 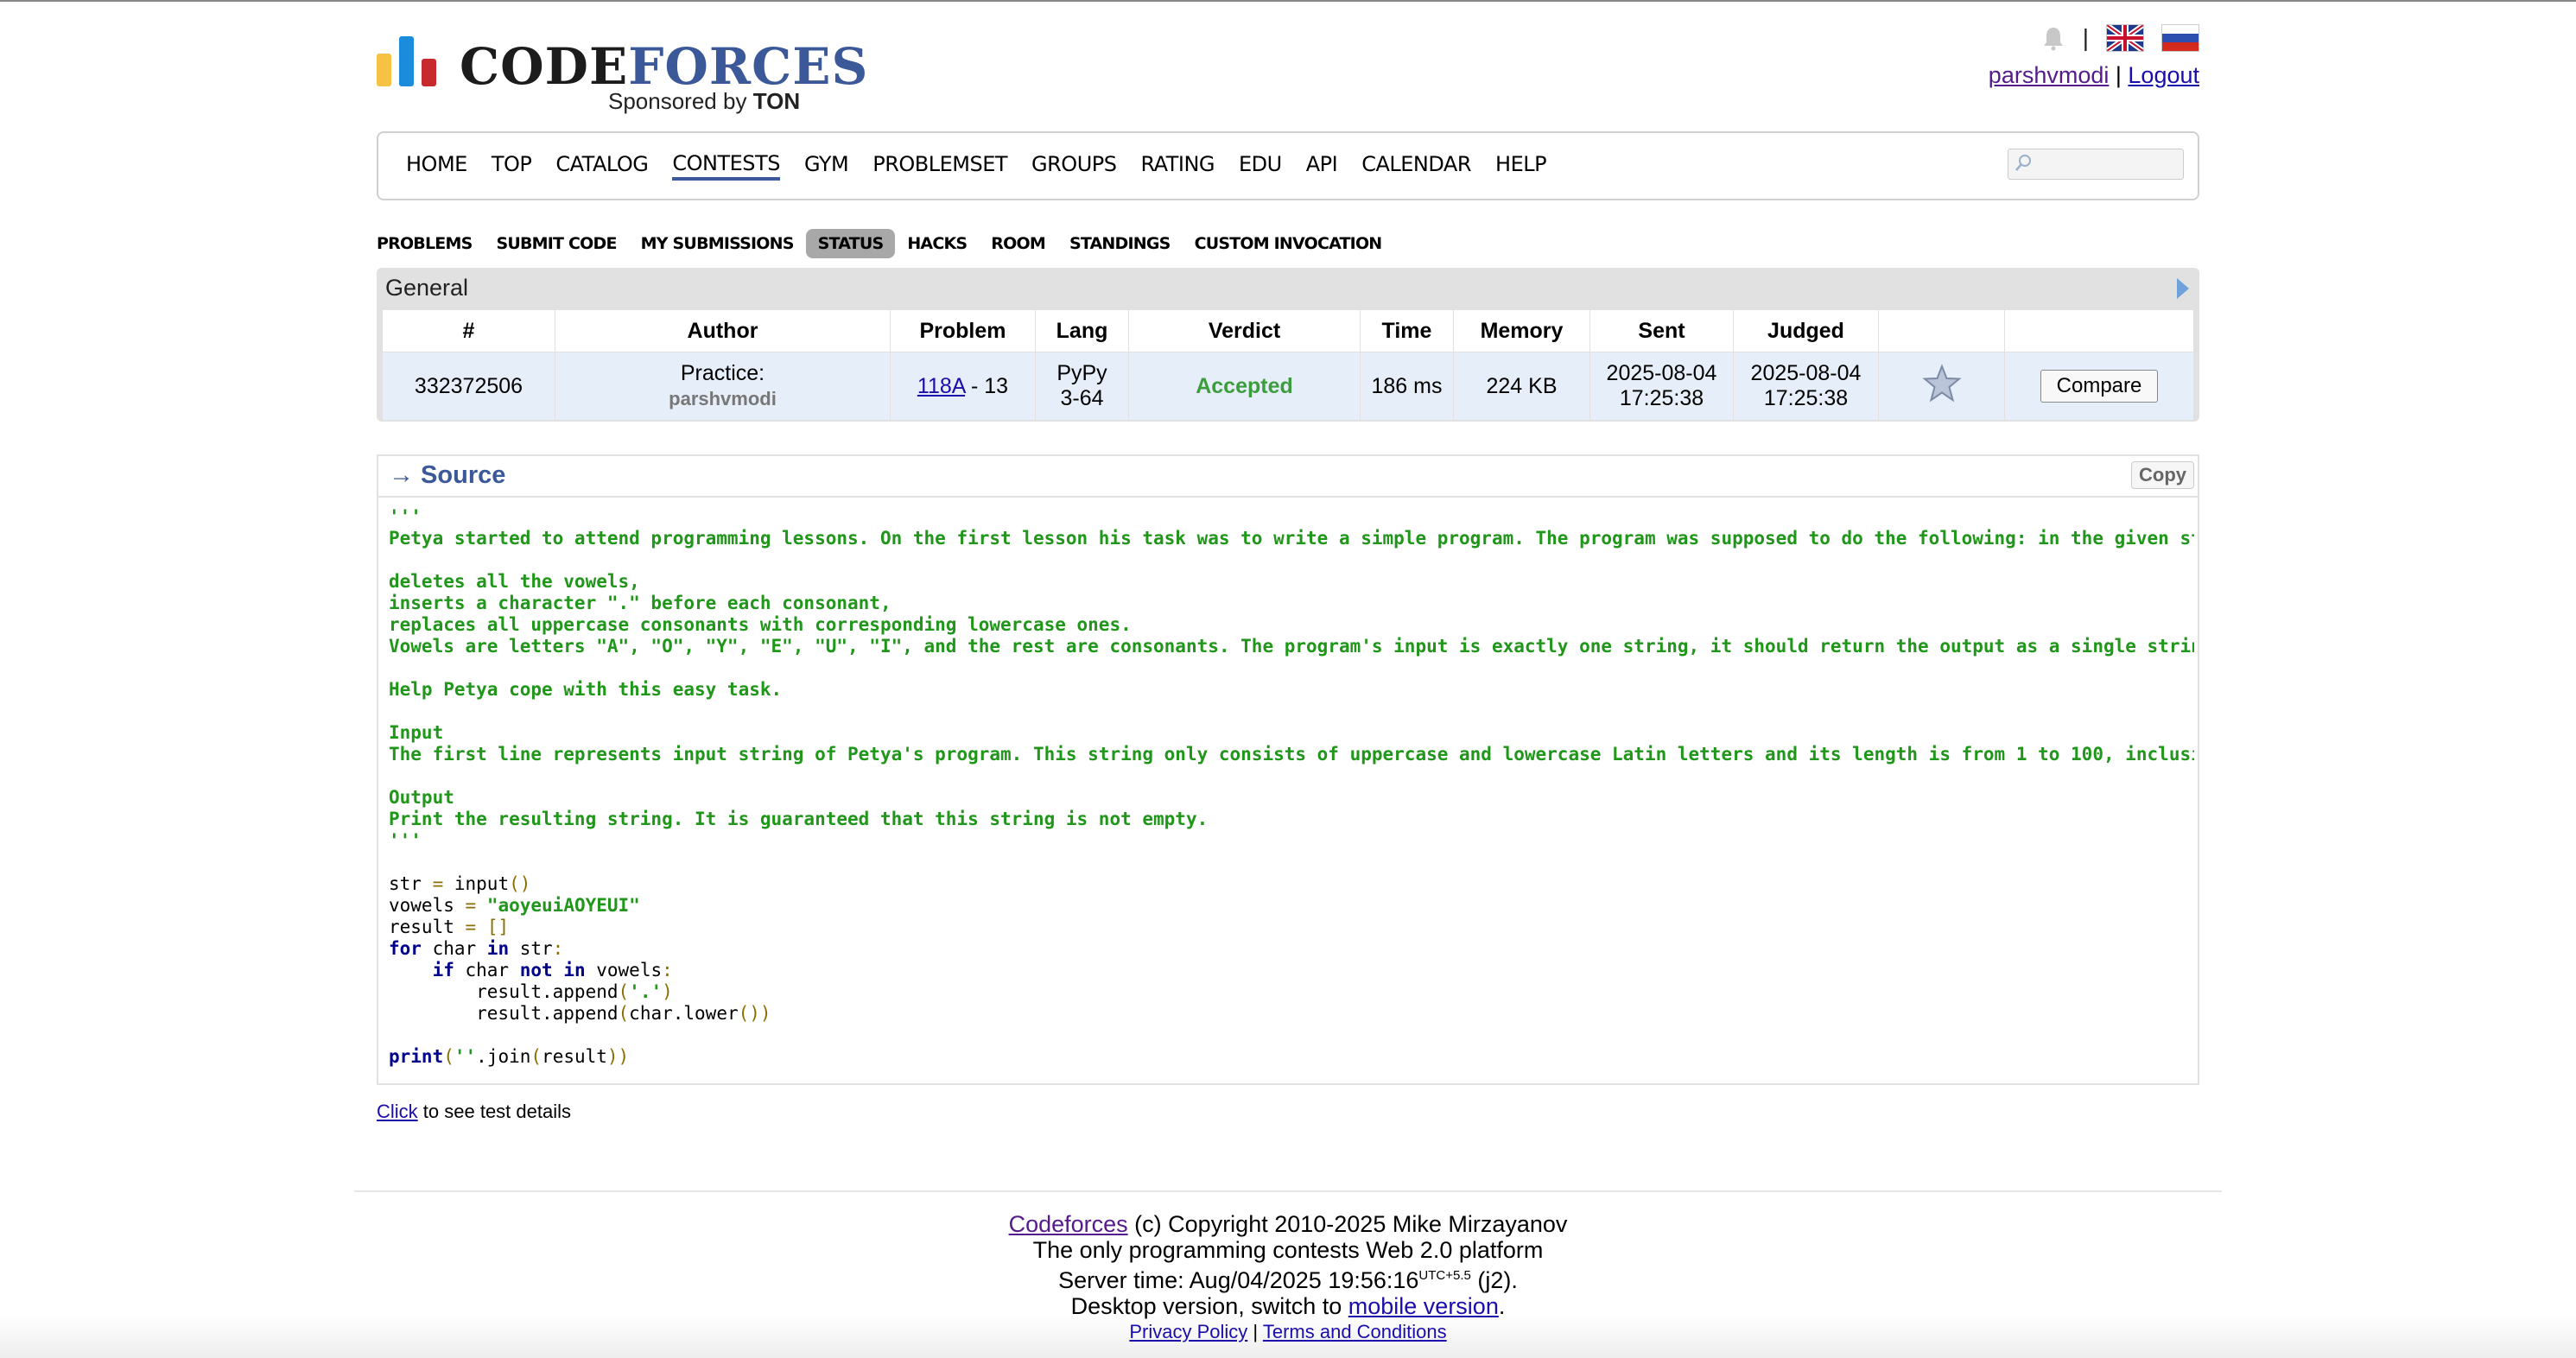 What do you see at coordinates (416, 732) in the screenshot?
I see `docstring-line: Input` at bounding box center [416, 732].